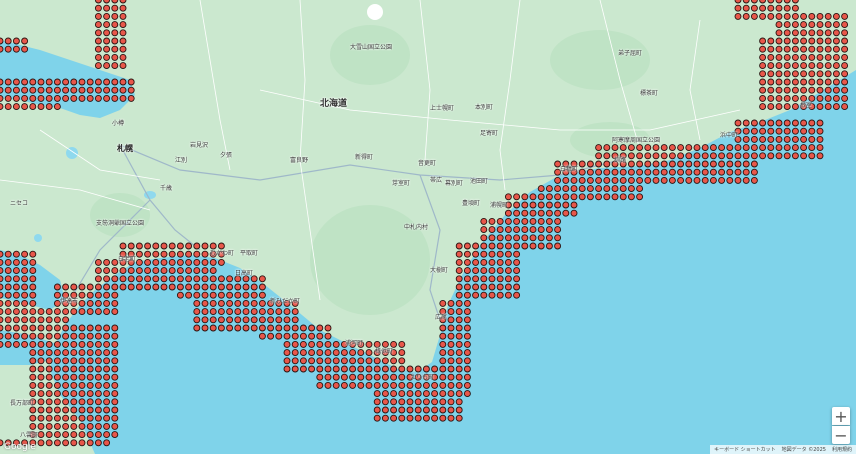 The height and width of the screenshot is (454, 856). I want to click on city-label-nemuro: 根室, so click(806, 104).